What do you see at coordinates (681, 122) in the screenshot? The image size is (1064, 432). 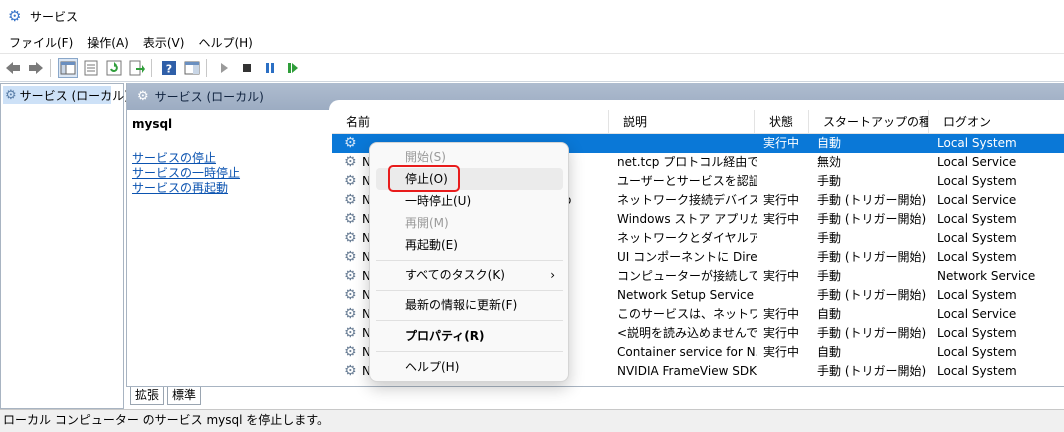 I see `column-header-description: 説明` at bounding box center [681, 122].